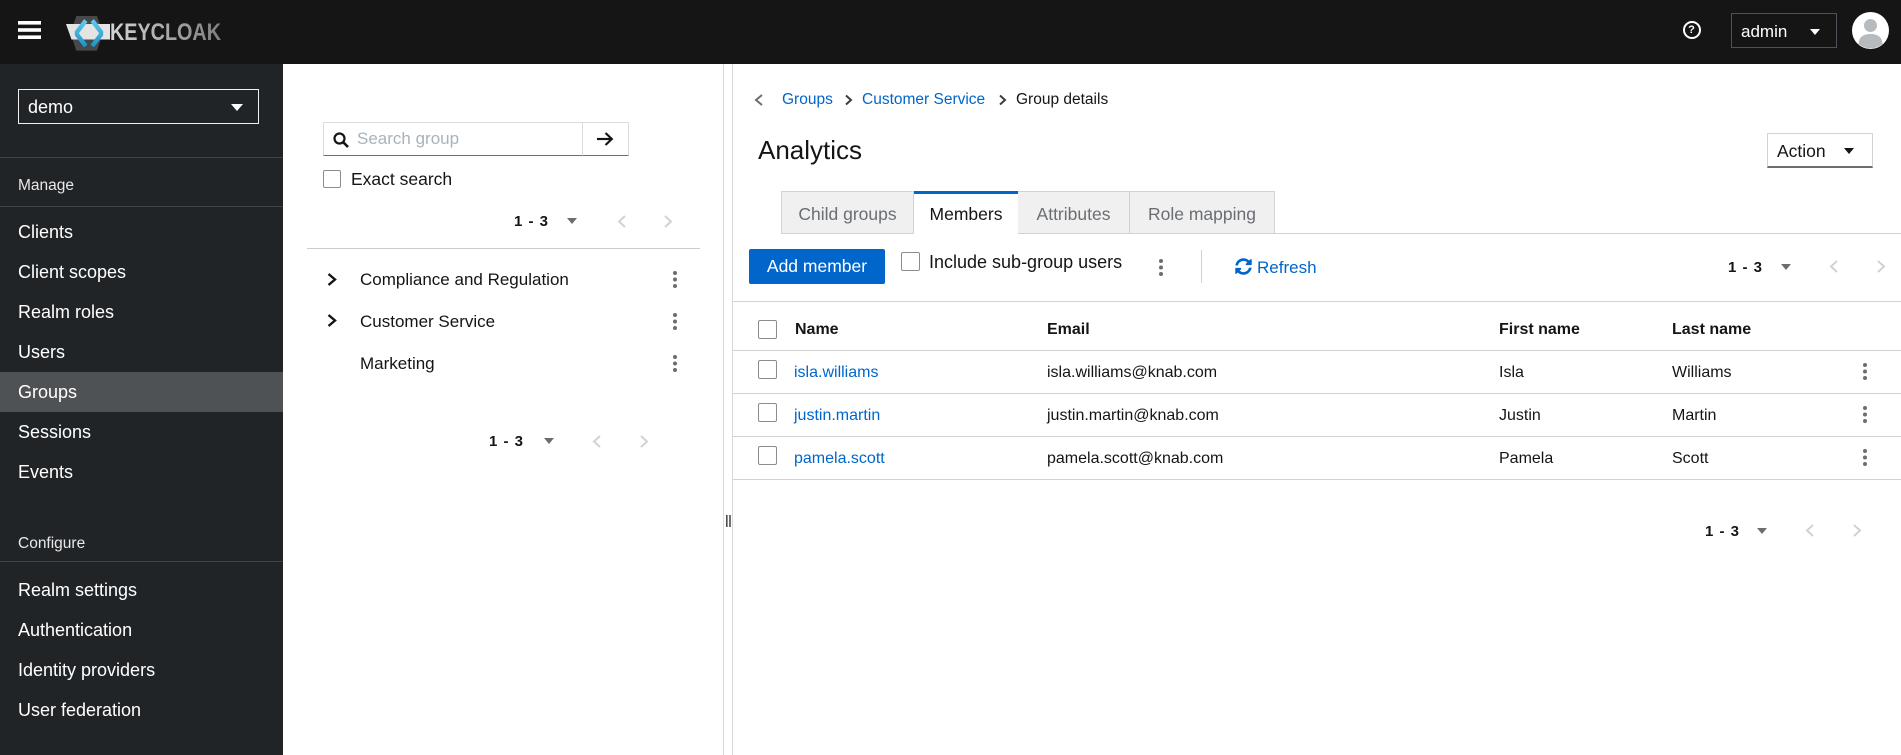  What do you see at coordinates (166, 32) in the screenshot?
I see `svg-text: KEYCLOAK` at bounding box center [166, 32].